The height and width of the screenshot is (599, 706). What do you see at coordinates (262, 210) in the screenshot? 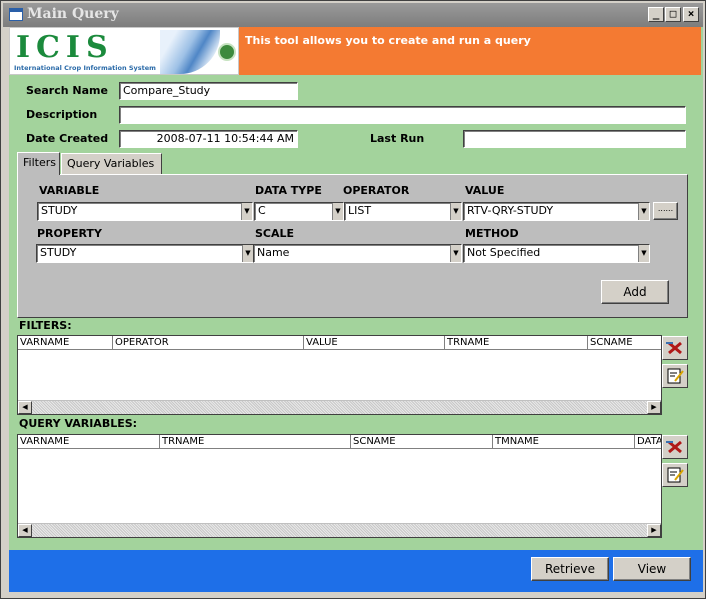
I see `data-type-value: C` at bounding box center [262, 210].